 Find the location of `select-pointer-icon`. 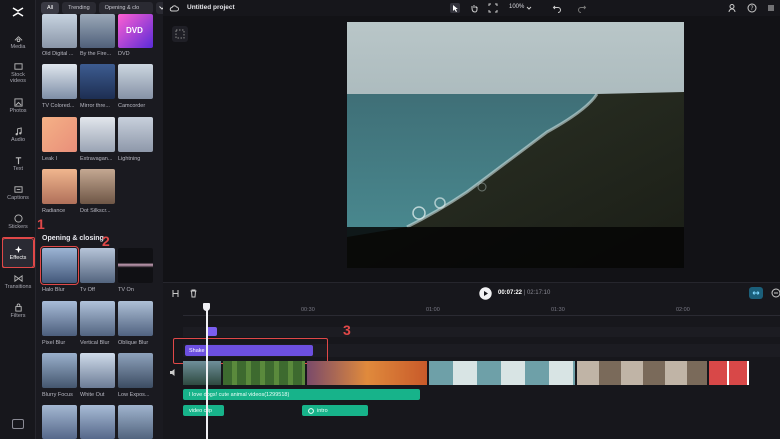

select-pointer-icon is located at coordinates (455, 8).